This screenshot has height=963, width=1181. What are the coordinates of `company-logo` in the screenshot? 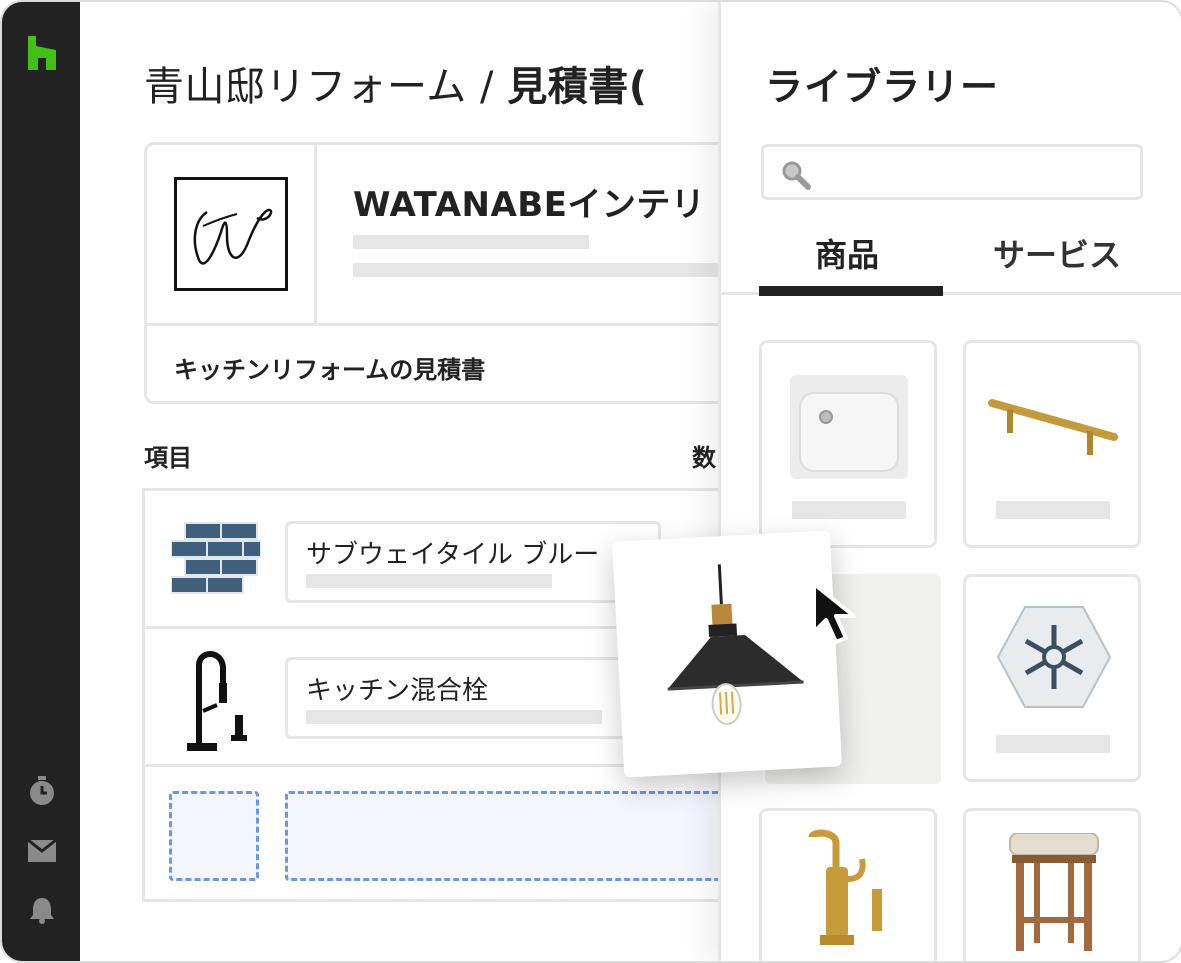 It's located at (231, 234).